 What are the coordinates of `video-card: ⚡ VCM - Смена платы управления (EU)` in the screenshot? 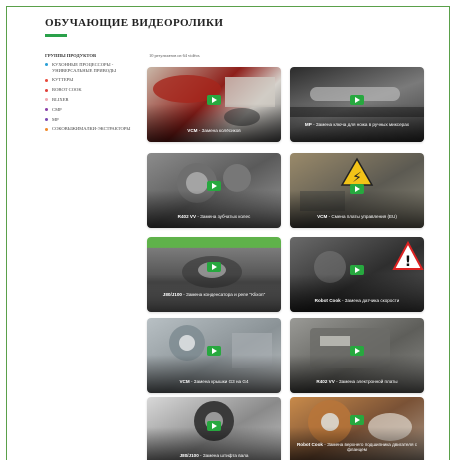 It's located at (357, 190).